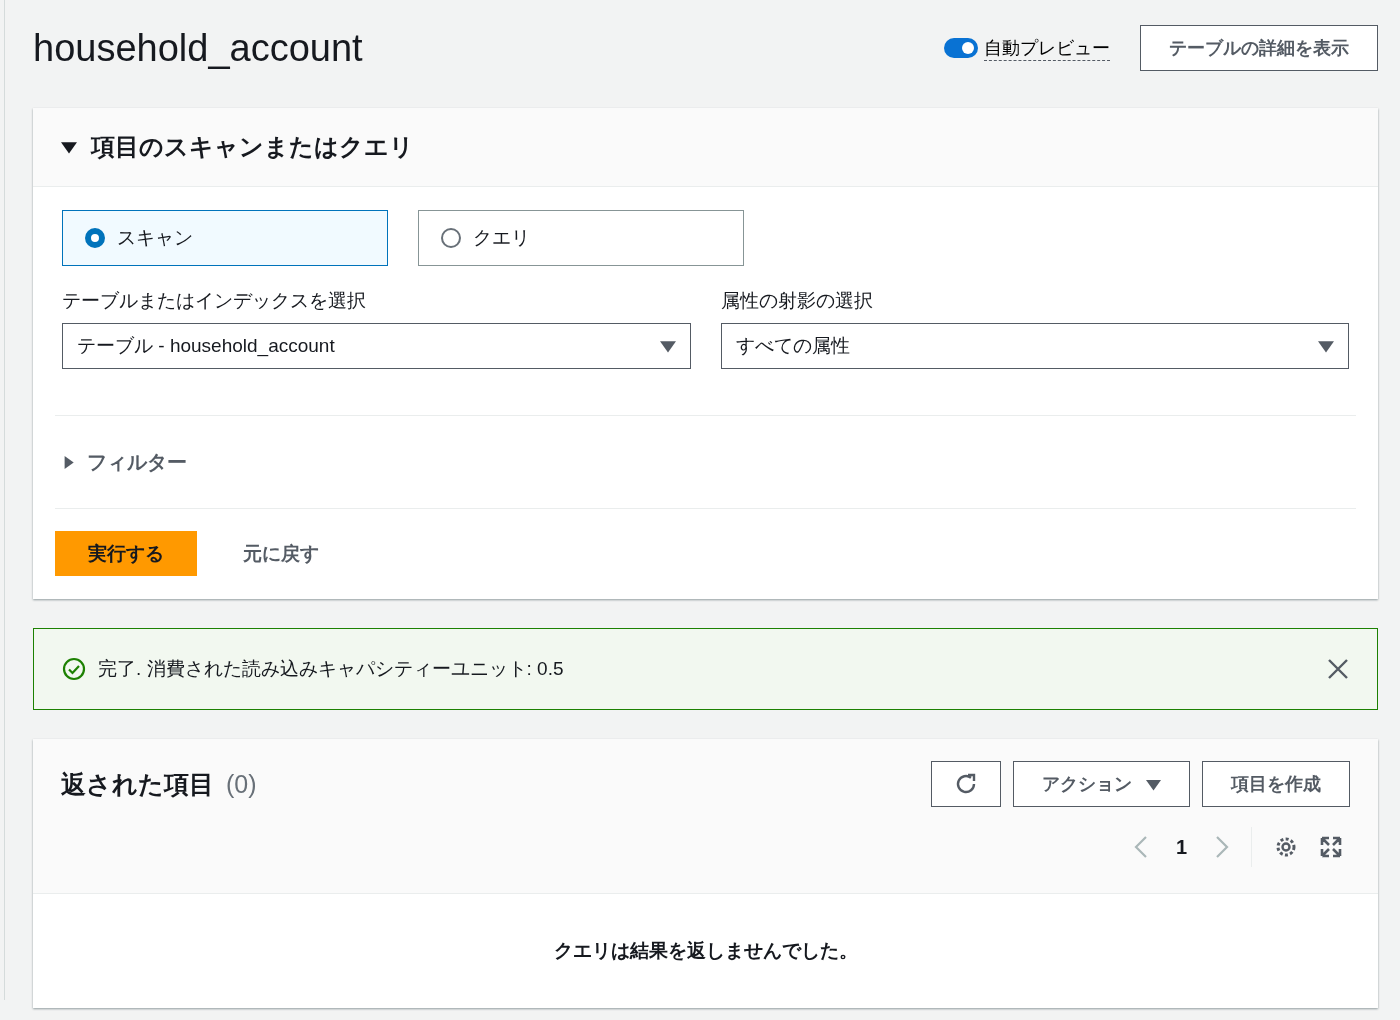 Image resolution: width=1400 pixels, height=1020 pixels. What do you see at coordinates (331, 669) in the screenshot?
I see `alert-message: 完了. 消費された読み込みキャパシティーユニット: 0.5` at bounding box center [331, 669].